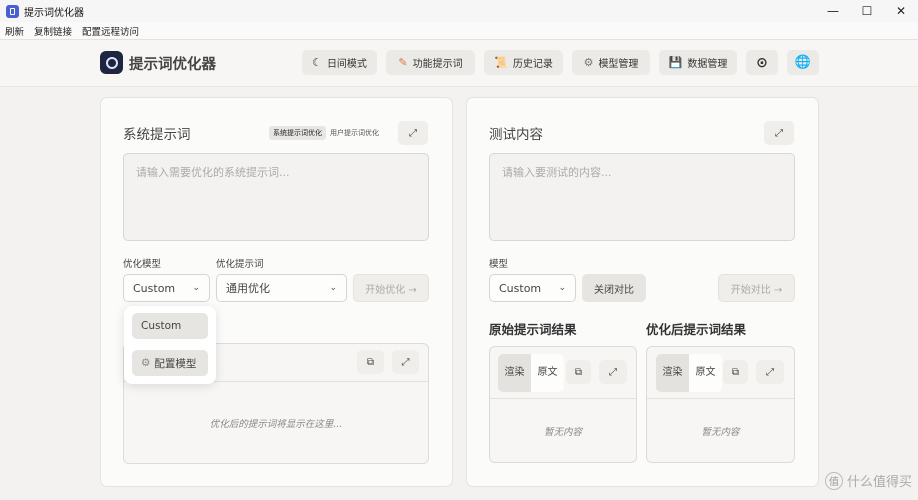 This screenshot has width=918, height=500. What do you see at coordinates (142, 264) in the screenshot?
I see `optimize-model-label: 优化模型` at bounding box center [142, 264].